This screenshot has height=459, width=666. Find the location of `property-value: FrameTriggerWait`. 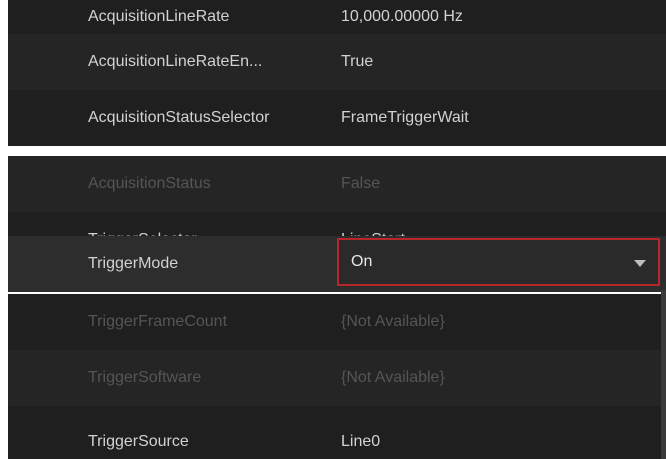

property-value: FrameTriggerWait is located at coordinates (501, 118).